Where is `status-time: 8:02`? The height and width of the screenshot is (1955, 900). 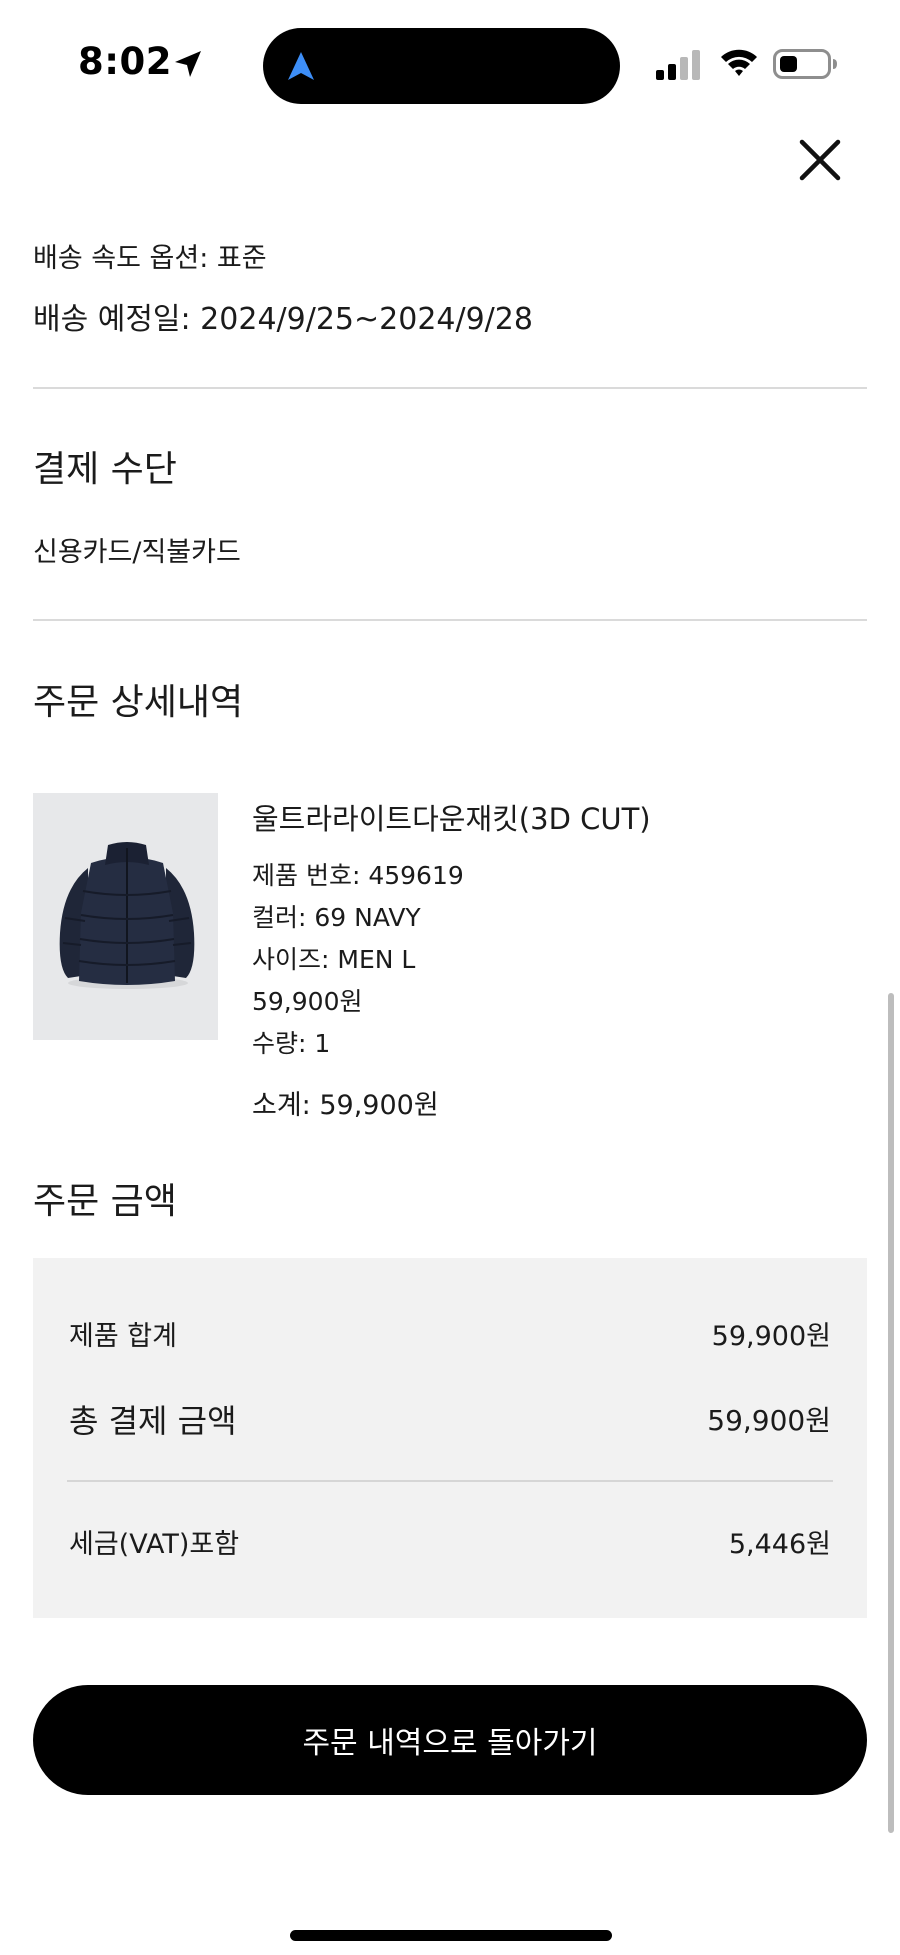 status-time: 8:02 is located at coordinates (125, 61).